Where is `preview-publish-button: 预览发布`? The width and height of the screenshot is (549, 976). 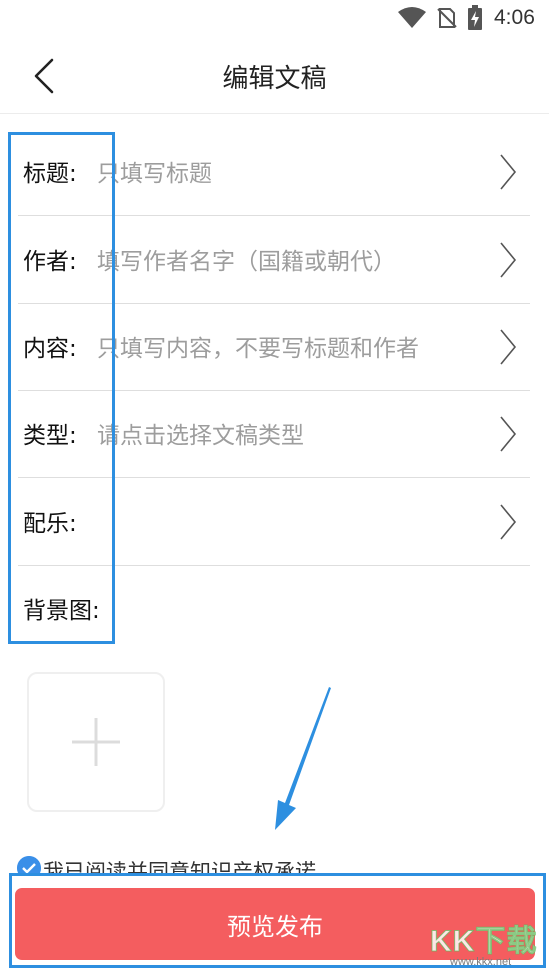 preview-publish-button: 预览发布 is located at coordinates (275, 924).